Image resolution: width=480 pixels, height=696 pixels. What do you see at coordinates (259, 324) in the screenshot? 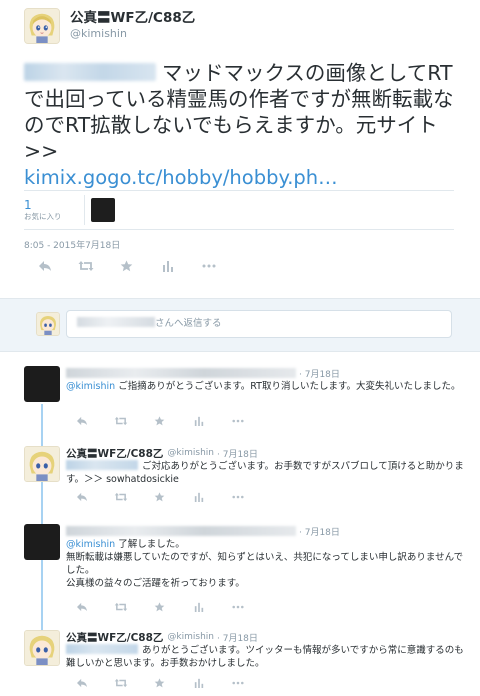
I see `reply-input: さんへ返信する` at bounding box center [259, 324].